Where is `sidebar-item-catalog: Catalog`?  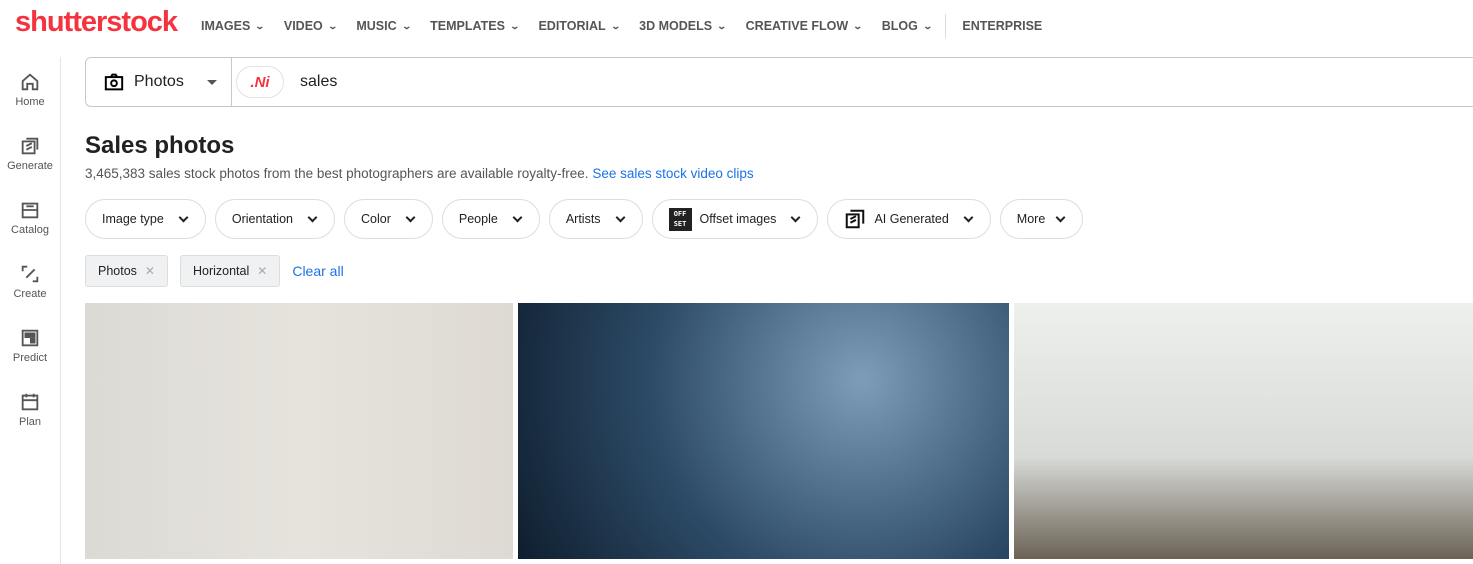 sidebar-item-catalog: Catalog is located at coordinates (30, 217).